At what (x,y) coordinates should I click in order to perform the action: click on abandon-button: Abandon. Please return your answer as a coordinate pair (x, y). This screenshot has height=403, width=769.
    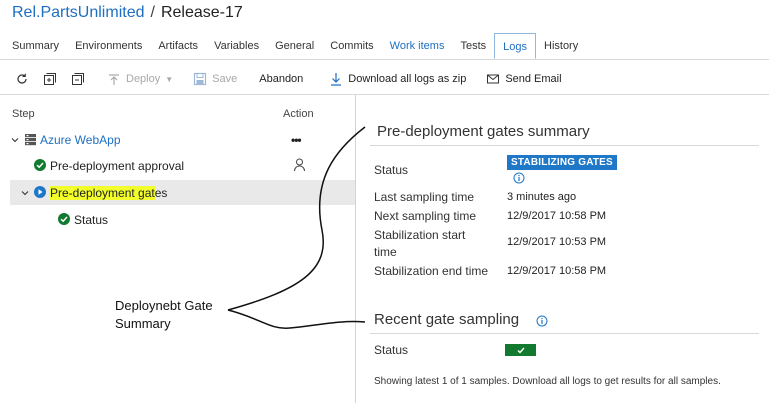
    Looking at the image, I should click on (281, 79).